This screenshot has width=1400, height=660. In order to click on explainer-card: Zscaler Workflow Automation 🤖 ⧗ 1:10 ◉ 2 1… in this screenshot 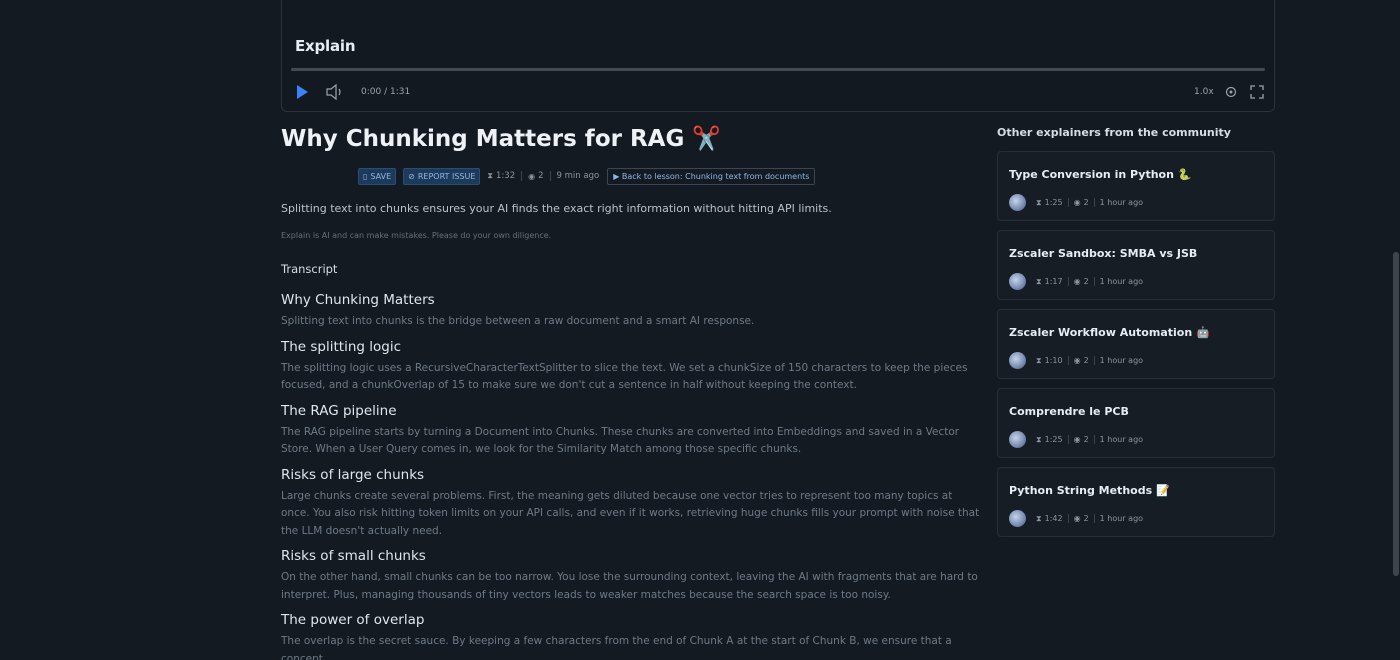, I will do `click(1136, 344)`.